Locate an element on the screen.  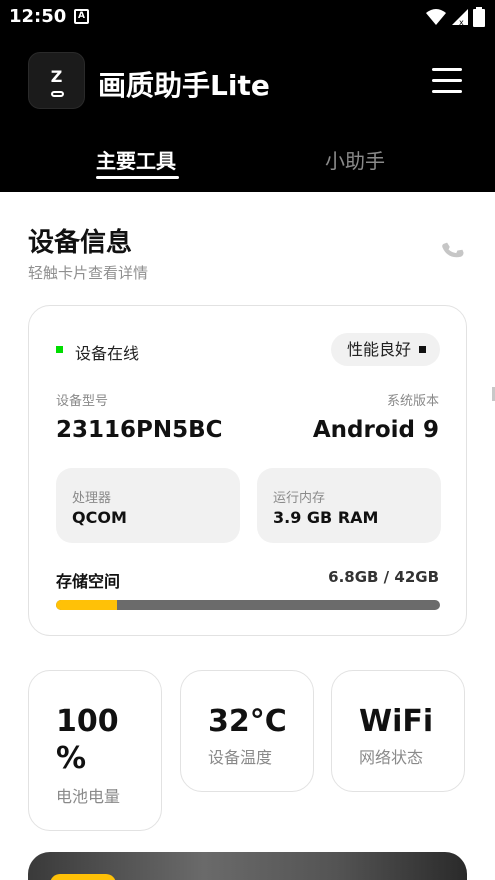
ram-tile: 运行内存 3.9 GB RAM is located at coordinates (349, 505).